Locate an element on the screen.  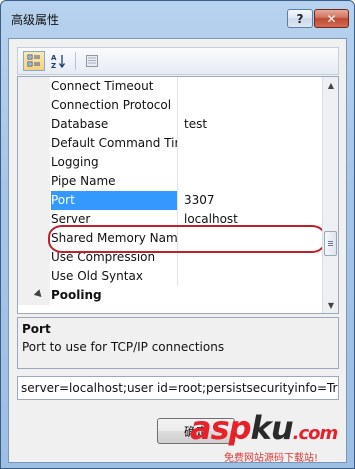
window-title: 高级属性 is located at coordinates (35, 20).